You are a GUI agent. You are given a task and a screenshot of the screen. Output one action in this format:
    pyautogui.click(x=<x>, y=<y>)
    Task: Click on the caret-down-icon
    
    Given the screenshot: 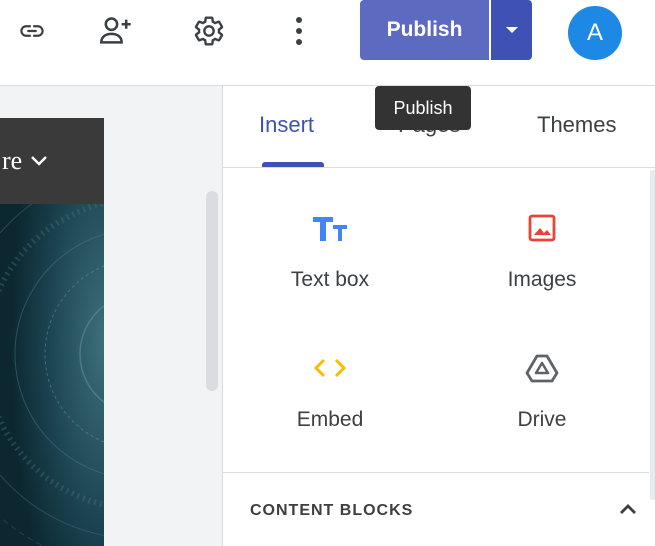 What is the action you would take?
    pyautogui.click(x=511, y=30)
    